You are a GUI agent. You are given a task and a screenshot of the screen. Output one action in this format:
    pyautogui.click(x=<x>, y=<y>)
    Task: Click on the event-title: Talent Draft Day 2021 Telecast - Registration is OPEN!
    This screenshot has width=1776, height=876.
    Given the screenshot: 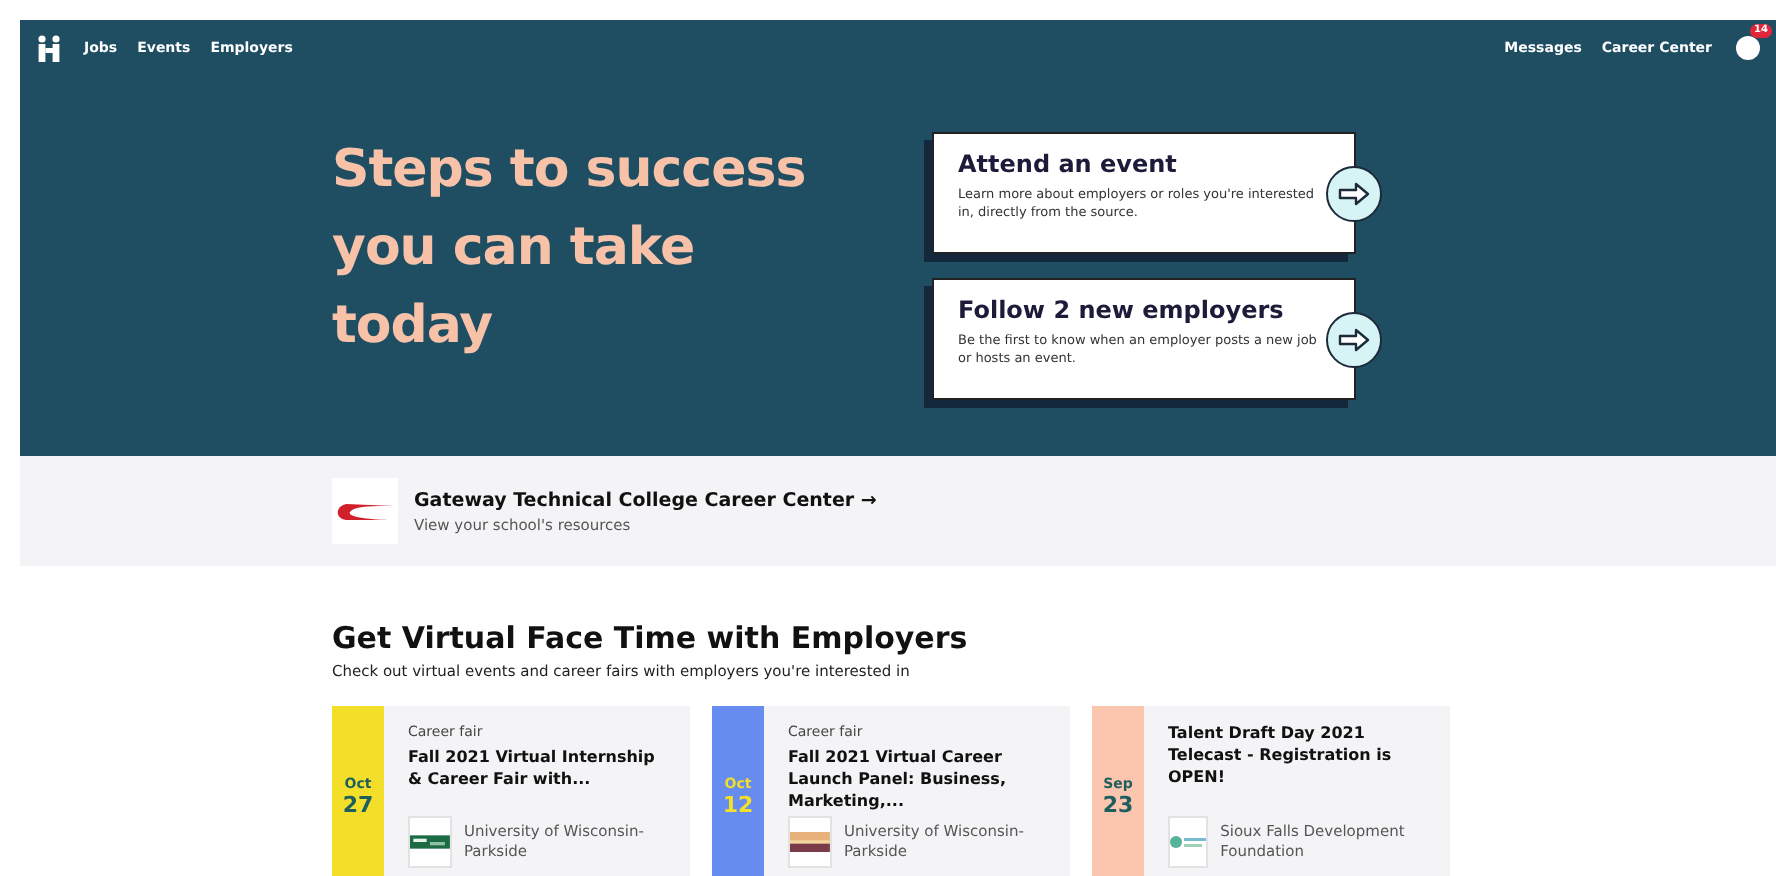 What is the action you would take?
    pyautogui.click(x=1297, y=756)
    